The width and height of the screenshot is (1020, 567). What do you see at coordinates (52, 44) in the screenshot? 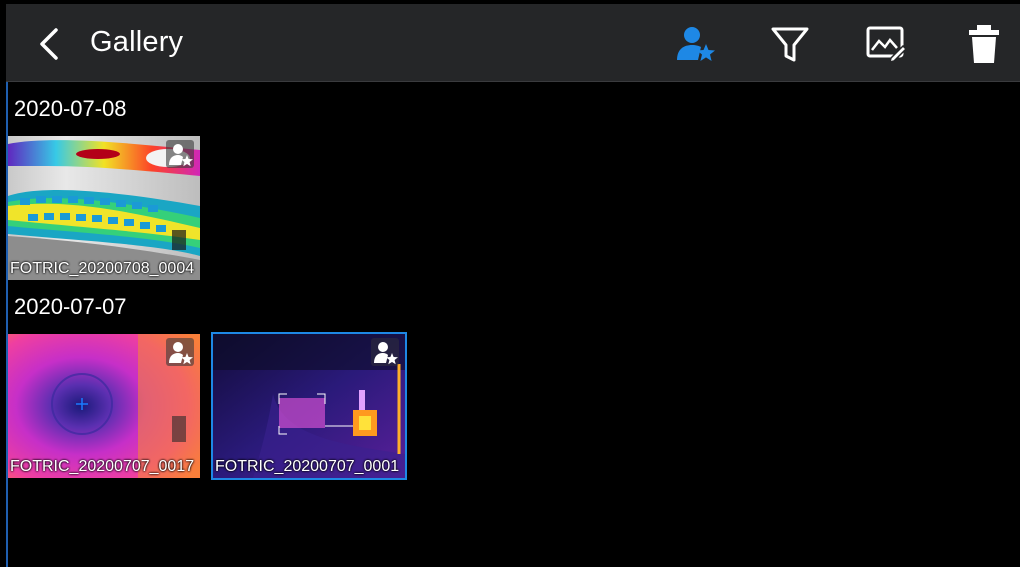
I see `back-arrow-icon` at bounding box center [52, 44].